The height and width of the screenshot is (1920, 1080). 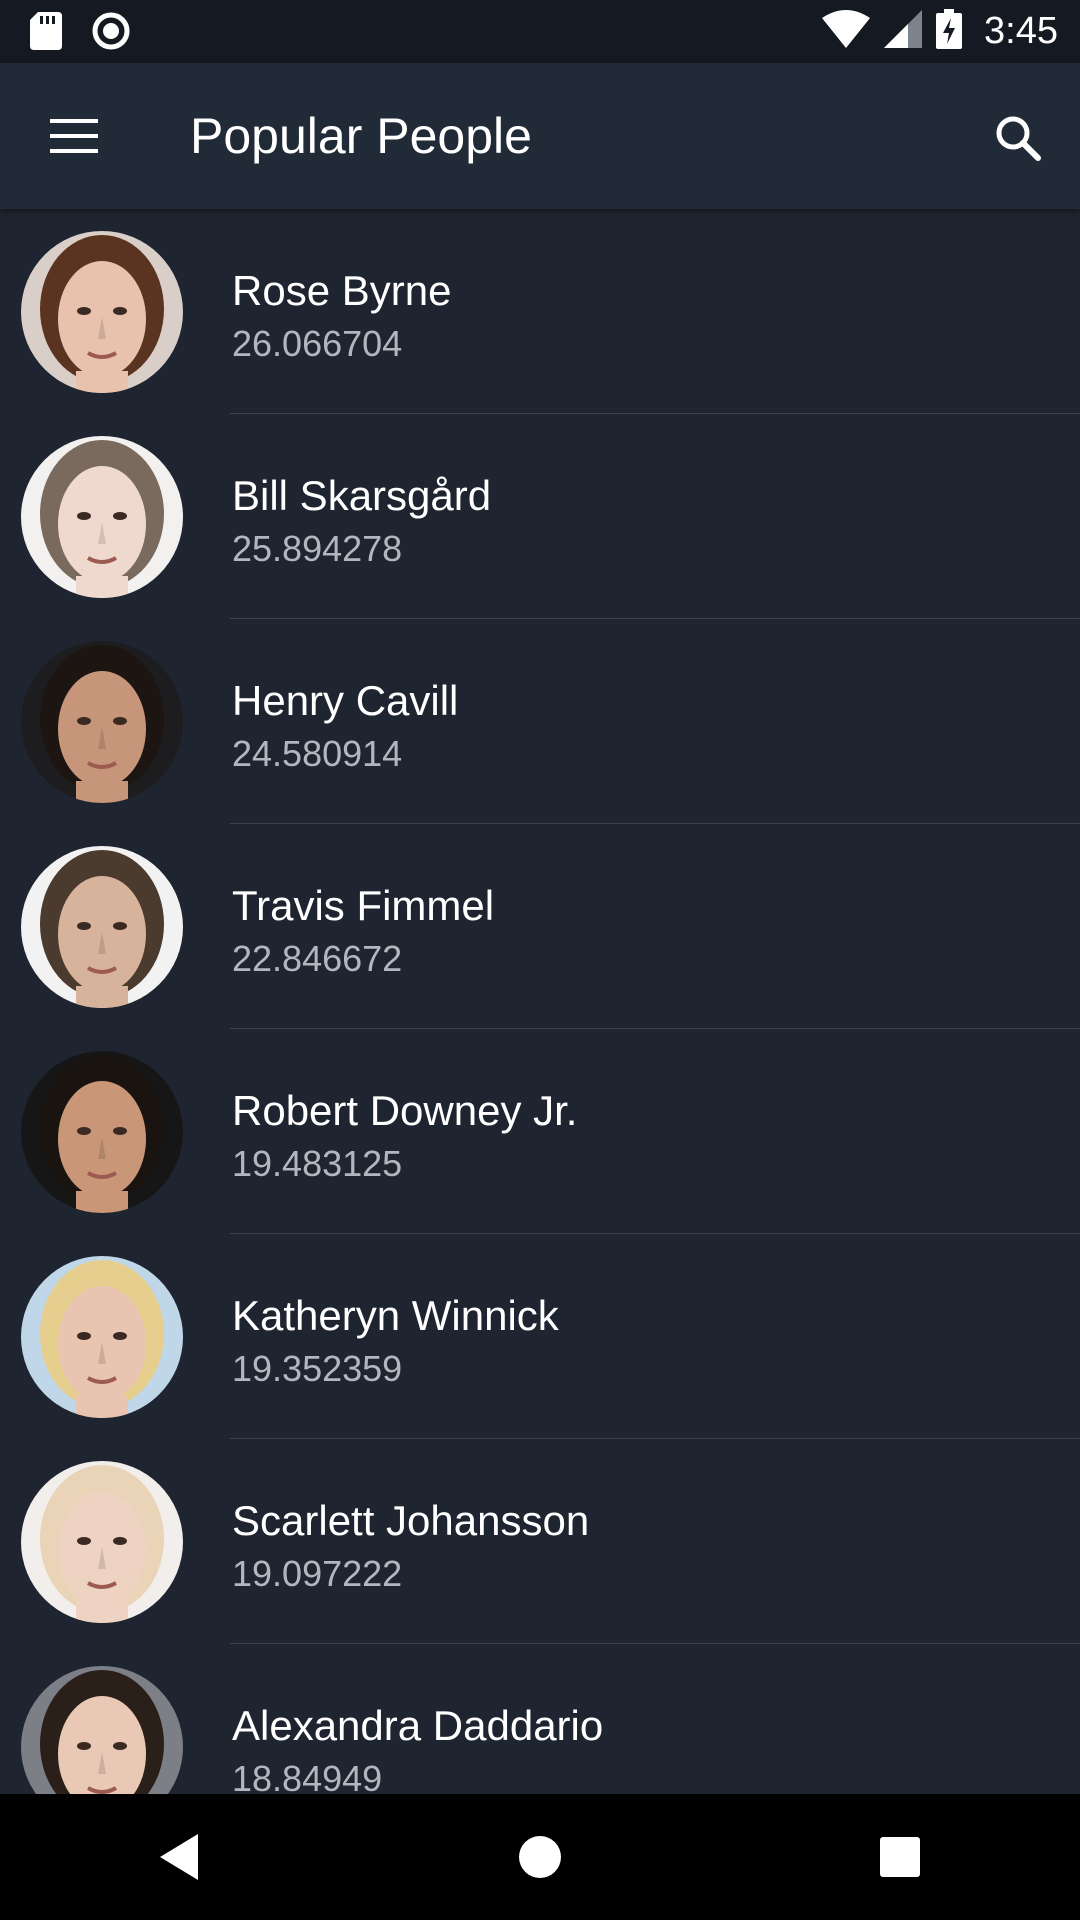 I want to click on person-name: Scarlett Johansson, so click(x=411, y=1520).